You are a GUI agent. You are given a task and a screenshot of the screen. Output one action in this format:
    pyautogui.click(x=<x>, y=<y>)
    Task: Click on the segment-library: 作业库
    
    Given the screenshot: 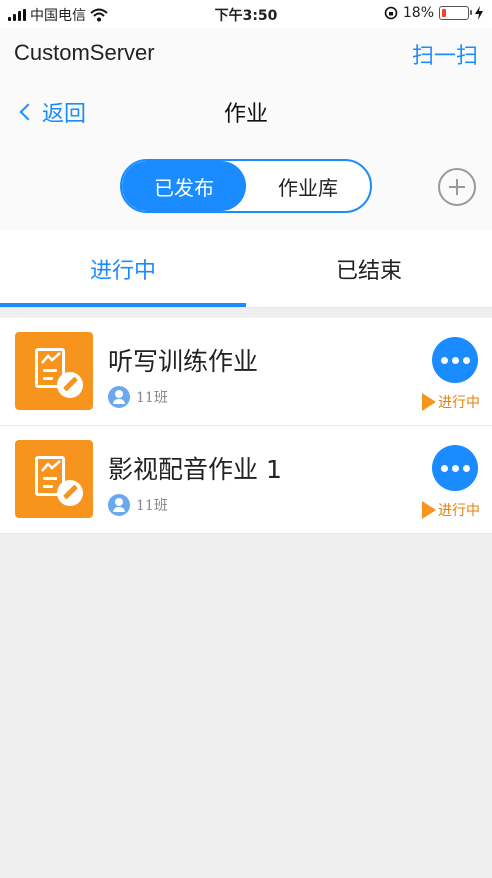 What is the action you would take?
    pyautogui.click(x=308, y=186)
    